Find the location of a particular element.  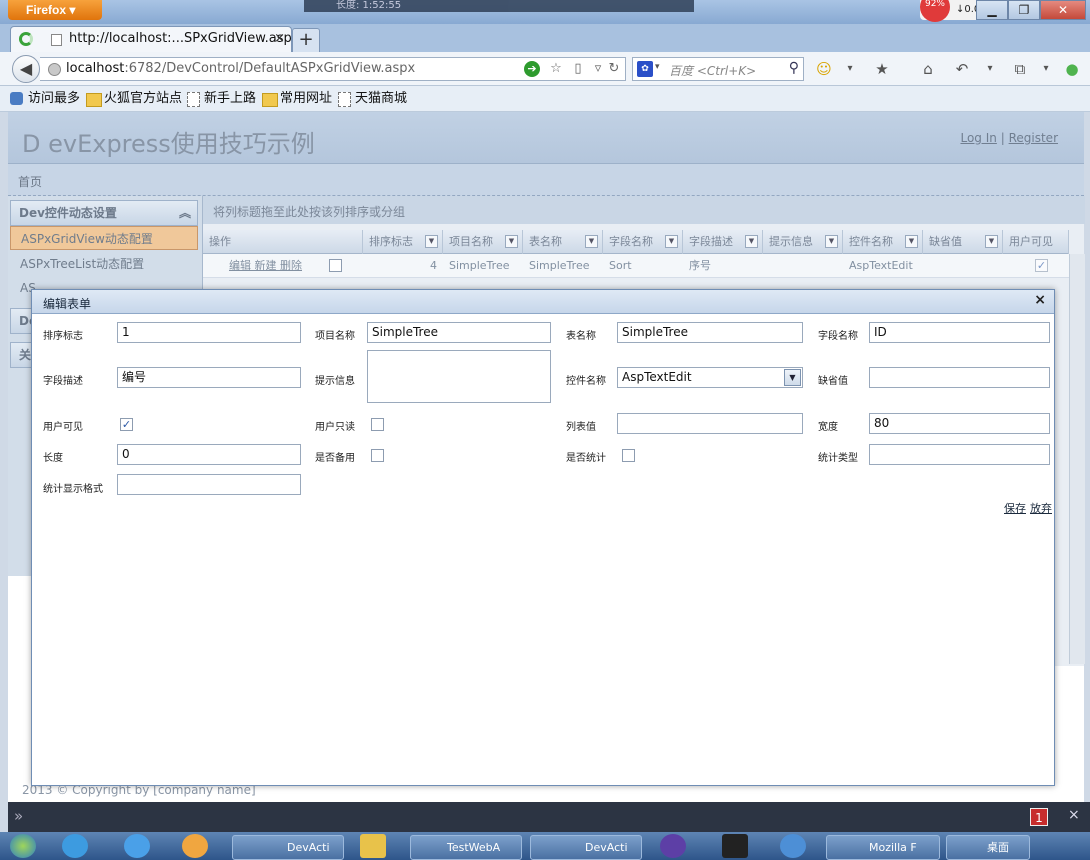

row-select-checkbox is located at coordinates (335, 265).